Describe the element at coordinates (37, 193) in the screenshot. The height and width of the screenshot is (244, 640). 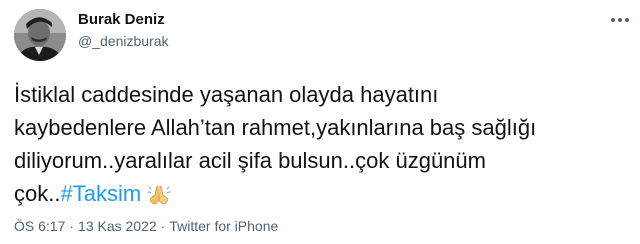
I see `tweet-line-4: çok..` at that location.